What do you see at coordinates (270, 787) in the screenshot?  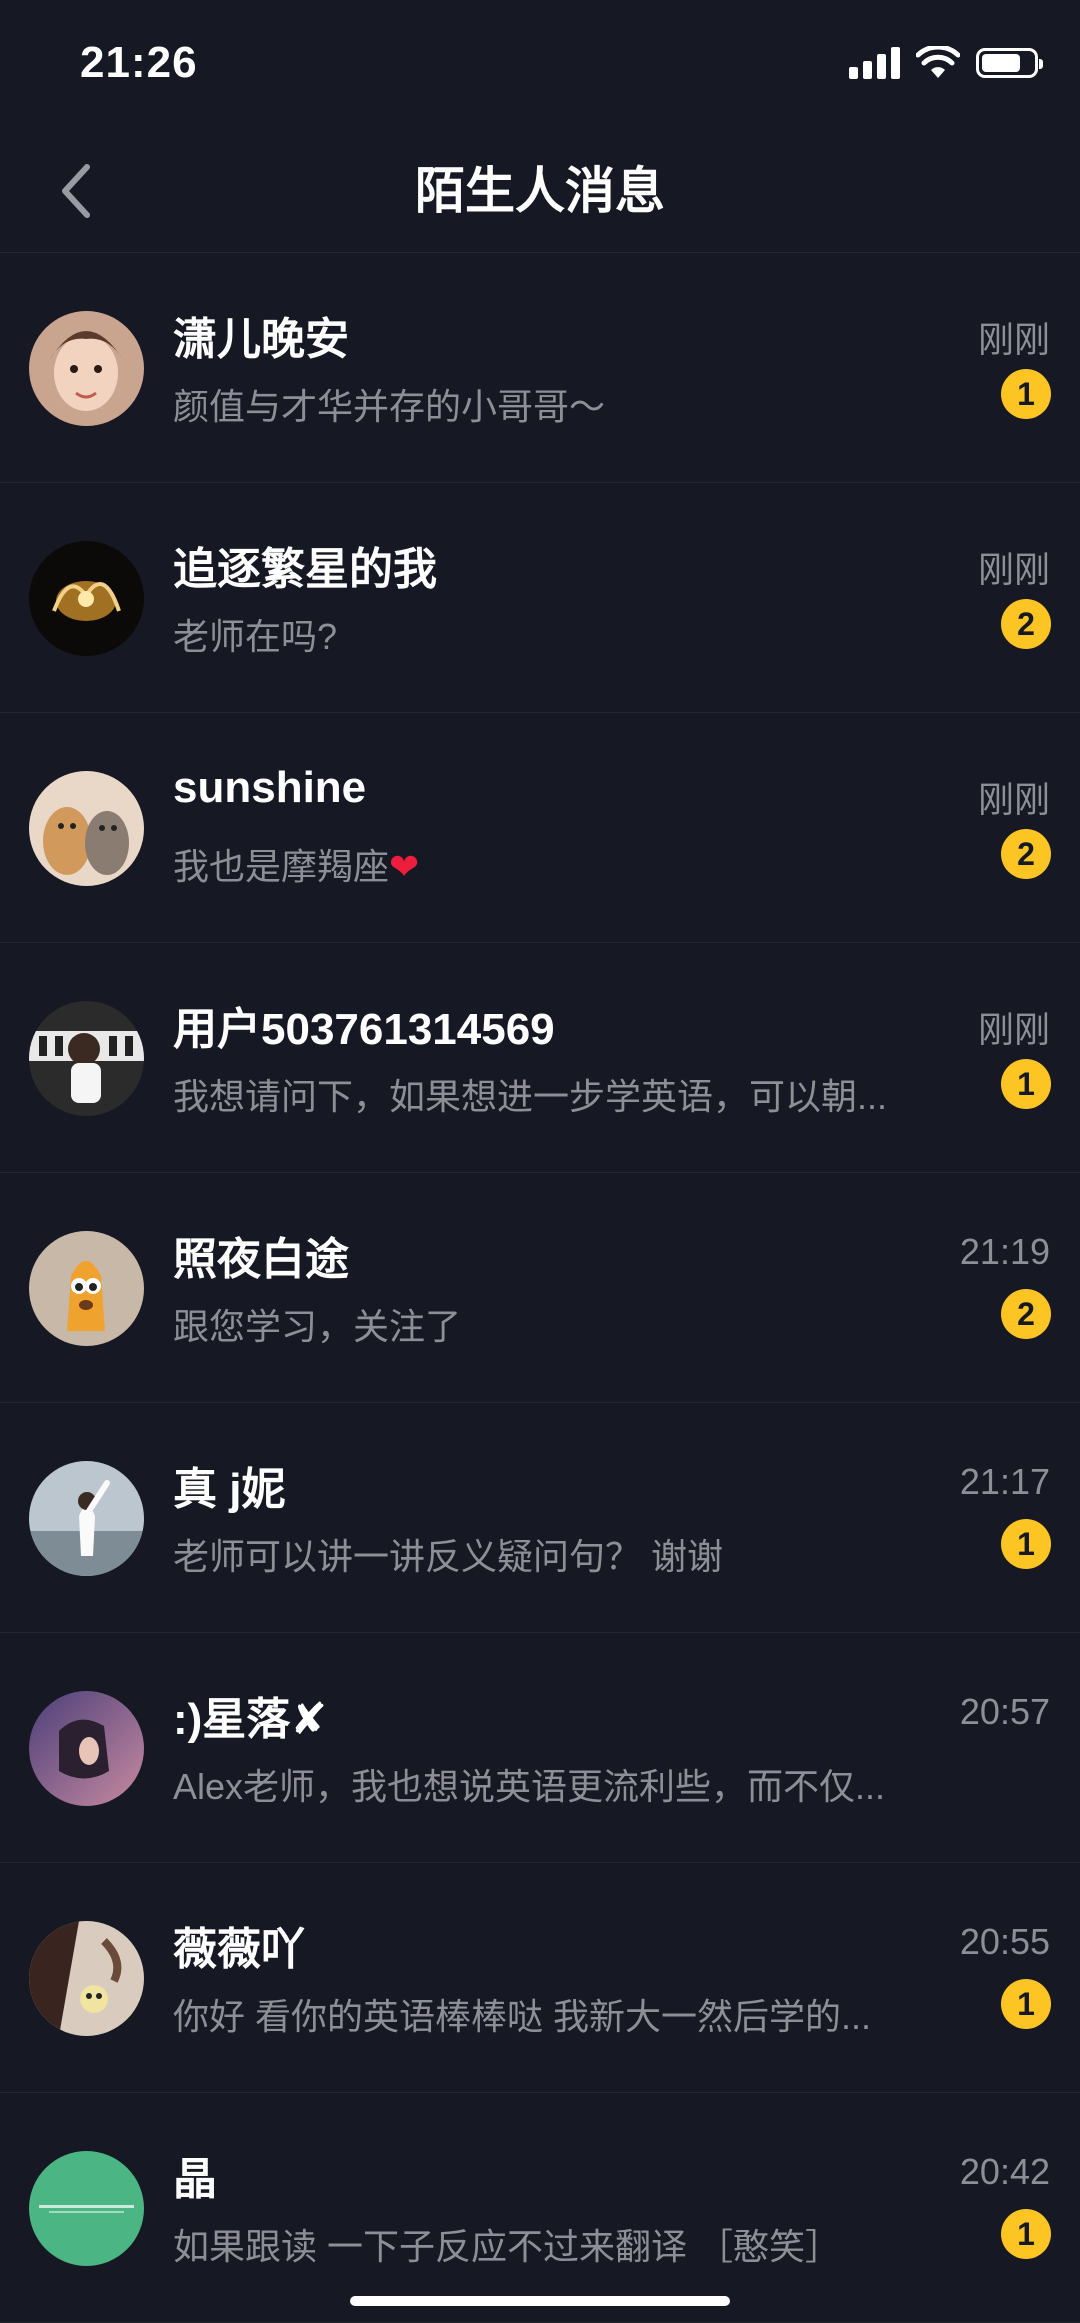 I see `contact-name: sunshine` at bounding box center [270, 787].